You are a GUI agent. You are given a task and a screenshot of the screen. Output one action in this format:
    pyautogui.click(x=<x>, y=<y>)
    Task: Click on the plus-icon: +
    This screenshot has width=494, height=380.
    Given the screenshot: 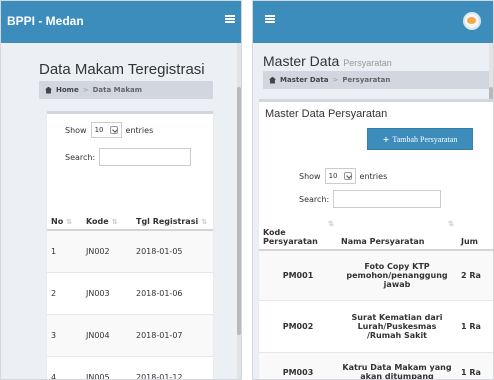 What is the action you would take?
    pyautogui.click(x=386, y=139)
    